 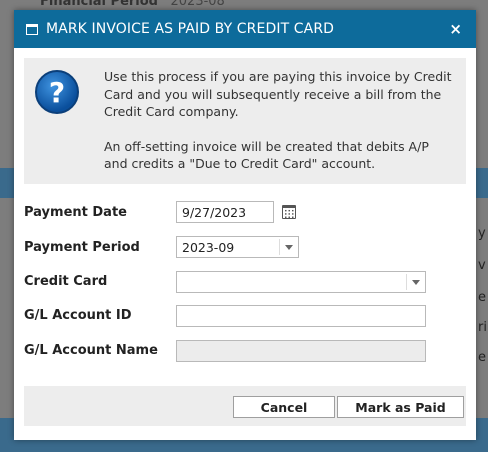 I want to click on gl-account-name-input, so click(x=301, y=351).